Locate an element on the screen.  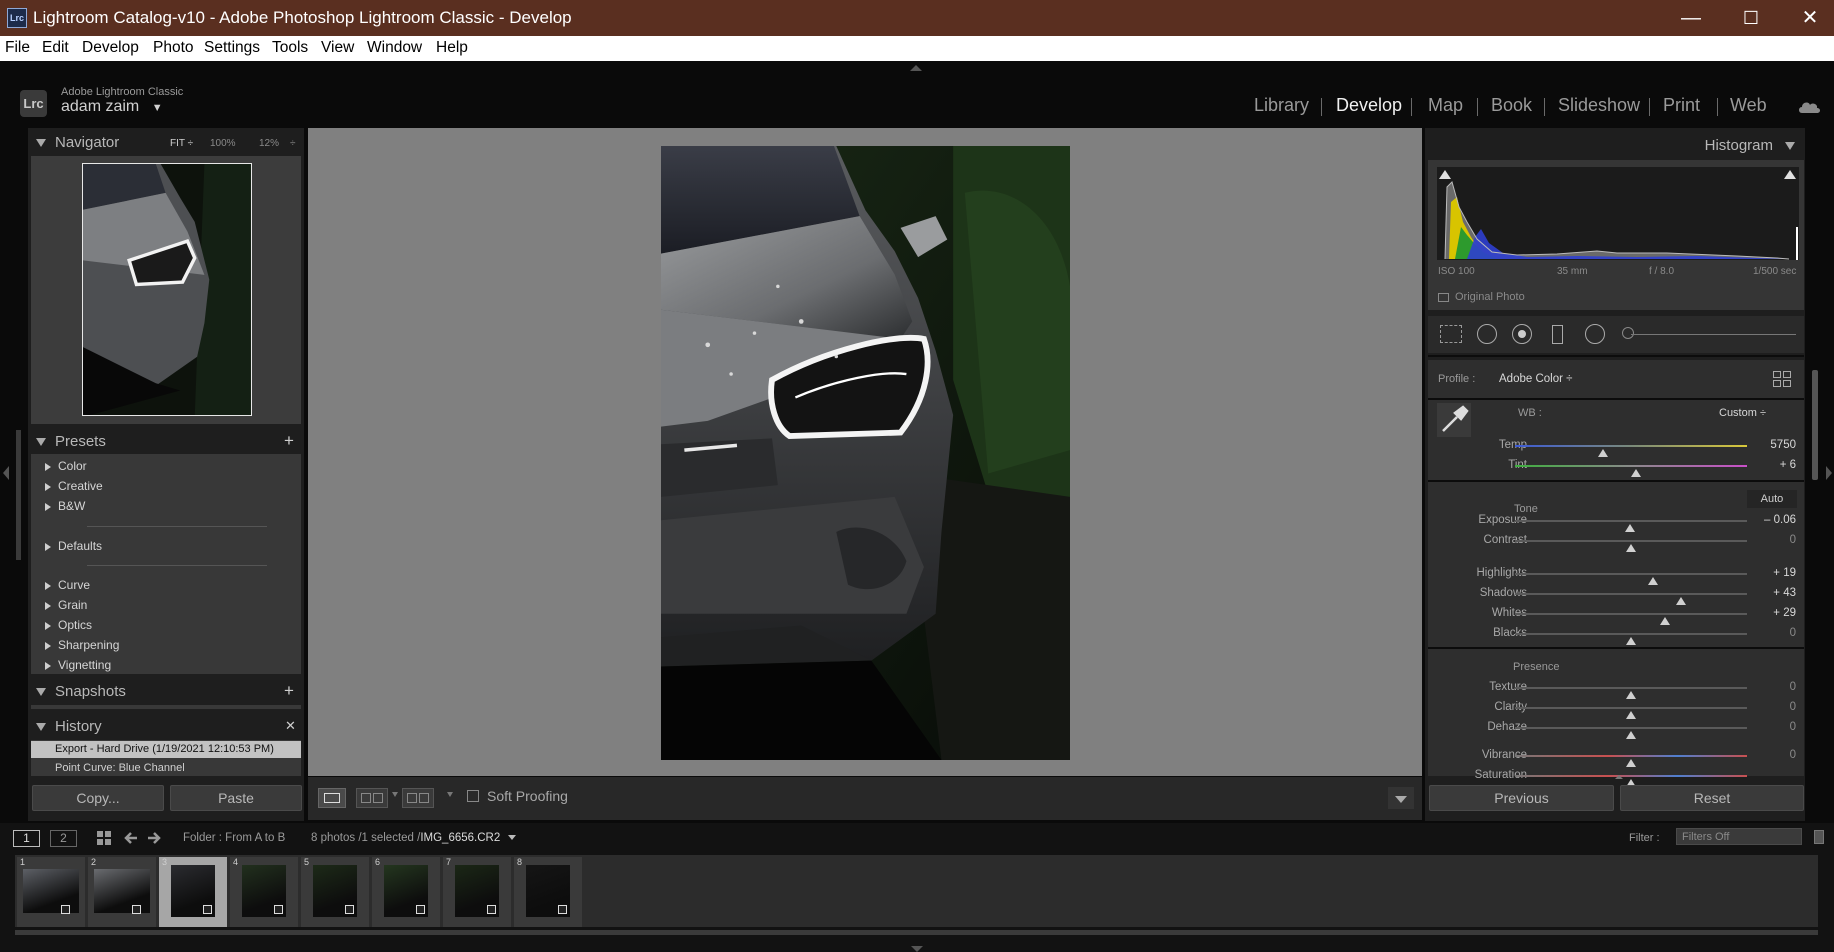
zoom-arrows-icon: ÷ is located at coordinates (293, 143).